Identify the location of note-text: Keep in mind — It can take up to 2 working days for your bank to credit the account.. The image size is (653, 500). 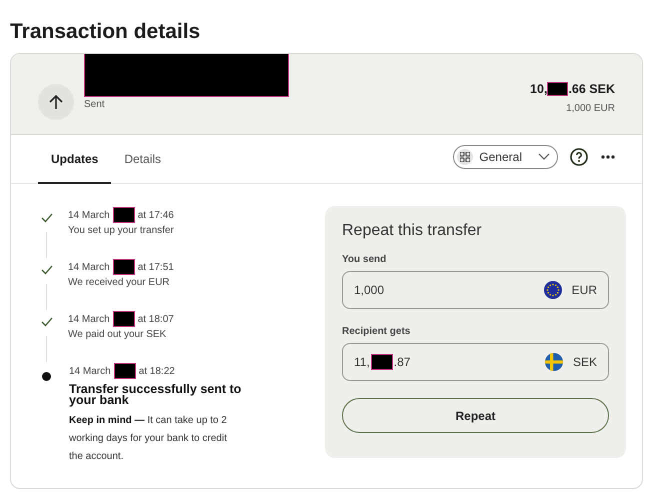
(148, 439).